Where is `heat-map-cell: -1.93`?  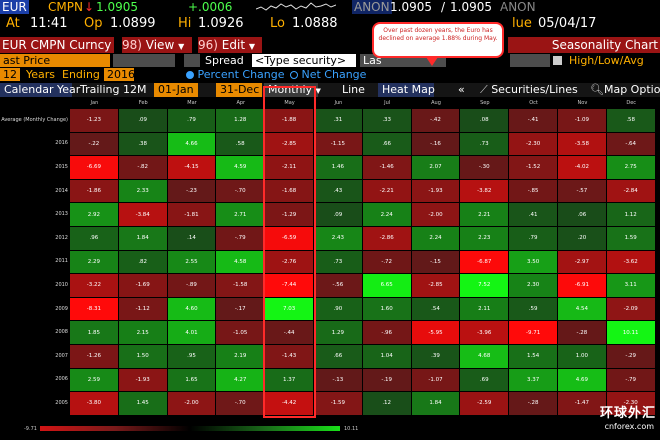 heat-map-cell: -1.93 is located at coordinates (436, 191).